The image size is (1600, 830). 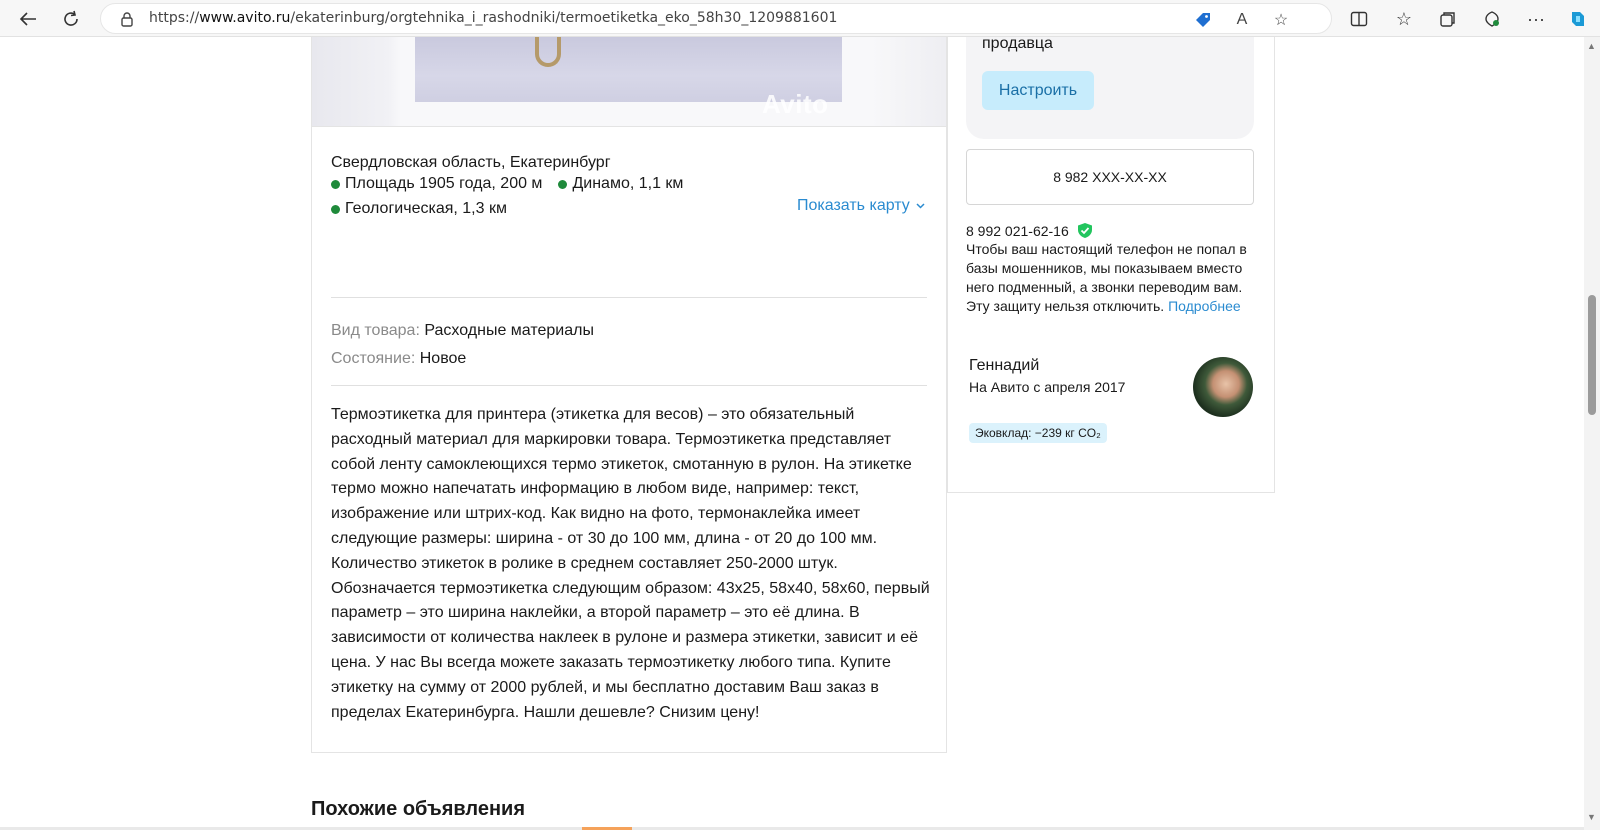 I want to click on param-row: Вид товара: Расходные материалы, so click(x=462, y=330).